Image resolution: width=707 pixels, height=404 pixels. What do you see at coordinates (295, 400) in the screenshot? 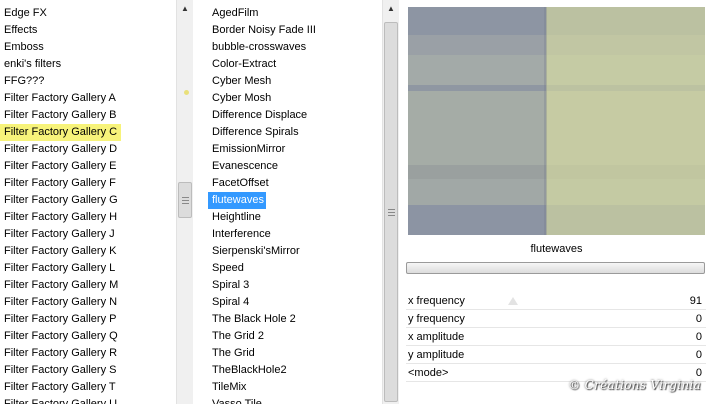
I see `filter-item: Vasso Tile` at bounding box center [295, 400].